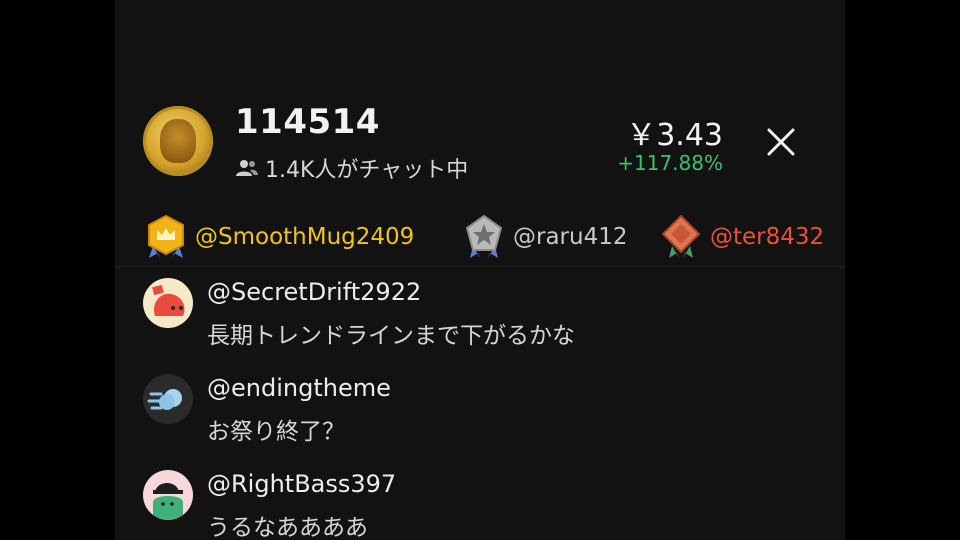  What do you see at coordinates (488, 422) in the screenshot?
I see `chat-message: @endingtheme お祭り終了？` at bounding box center [488, 422].